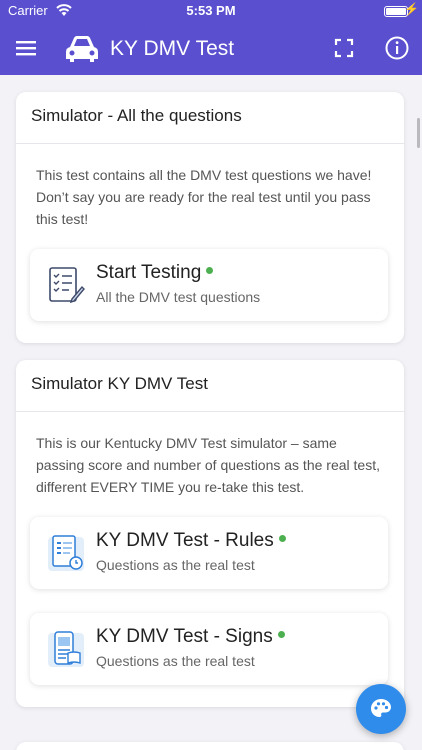 This screenshot has height=750, width=422. I want to click on rules-document-icon, so click(66, 553).